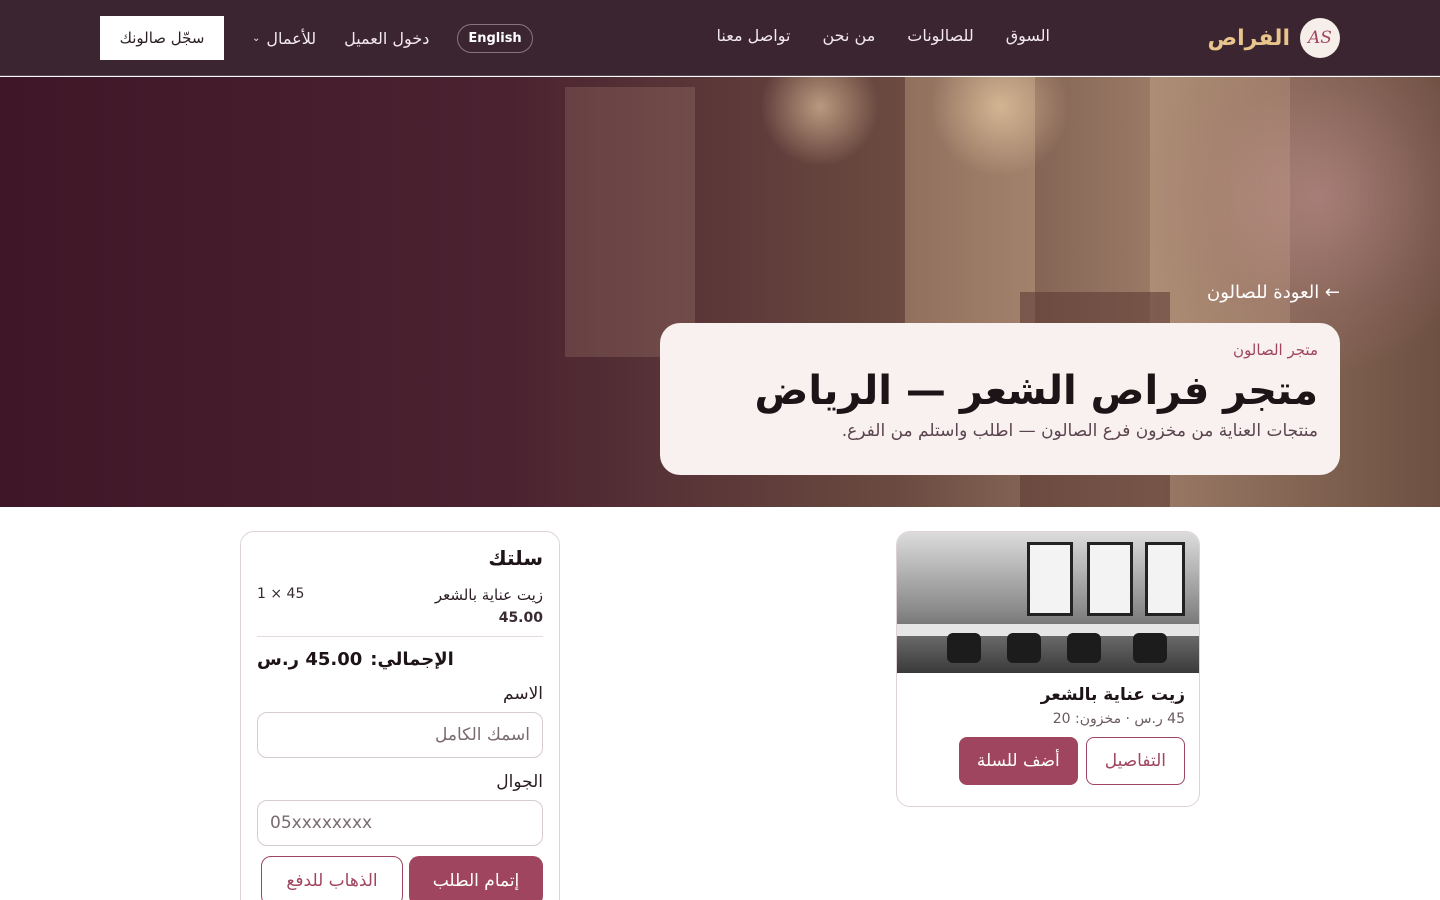 The height and width of the screenshot is (900, 1440). What do you see at coordinates (1275, 350) in the screenshot?
I see `hero-eyebrow: متجر الصالون` at bounding box center [1275, 350].